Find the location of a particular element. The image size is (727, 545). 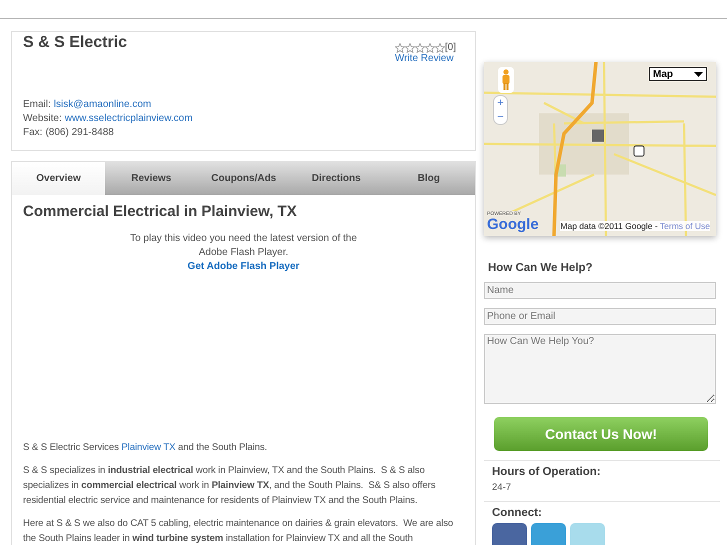

terms-link: Terms of Use is located at coordinates (685, 226).